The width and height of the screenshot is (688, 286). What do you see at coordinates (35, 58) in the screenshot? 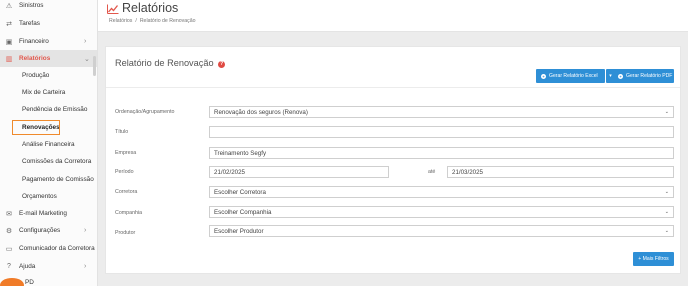
I see `sidebar-item-label: Relatórios` at bounding box center [35, 58].